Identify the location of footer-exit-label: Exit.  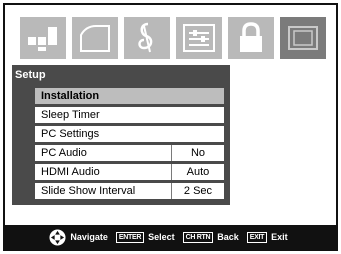
(279, 237).